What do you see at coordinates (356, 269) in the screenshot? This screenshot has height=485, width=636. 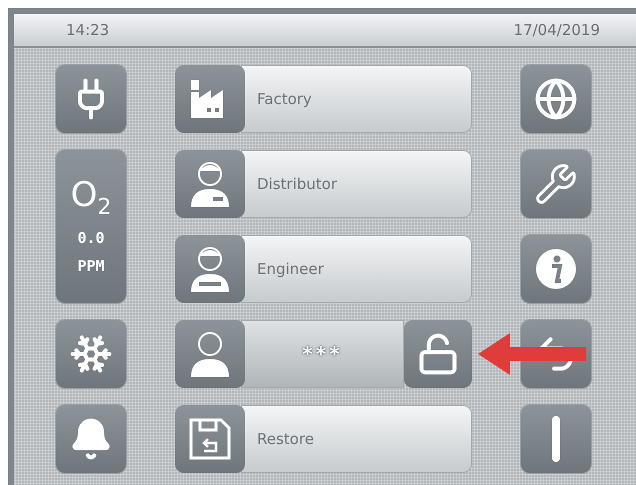 I see `menu-button: Engineer` at bounding box center [356, 269].